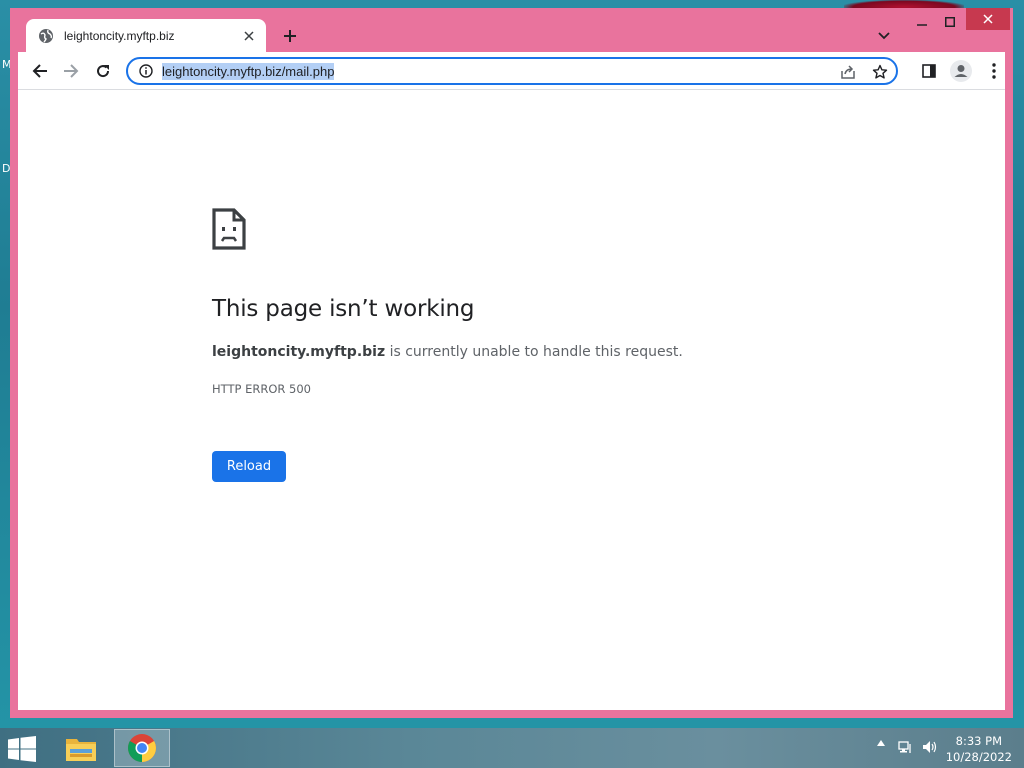  What do you see at coordinates (290, 36) in the screenshot?
I see `new-tab-button` at bounding box center [290, 36].